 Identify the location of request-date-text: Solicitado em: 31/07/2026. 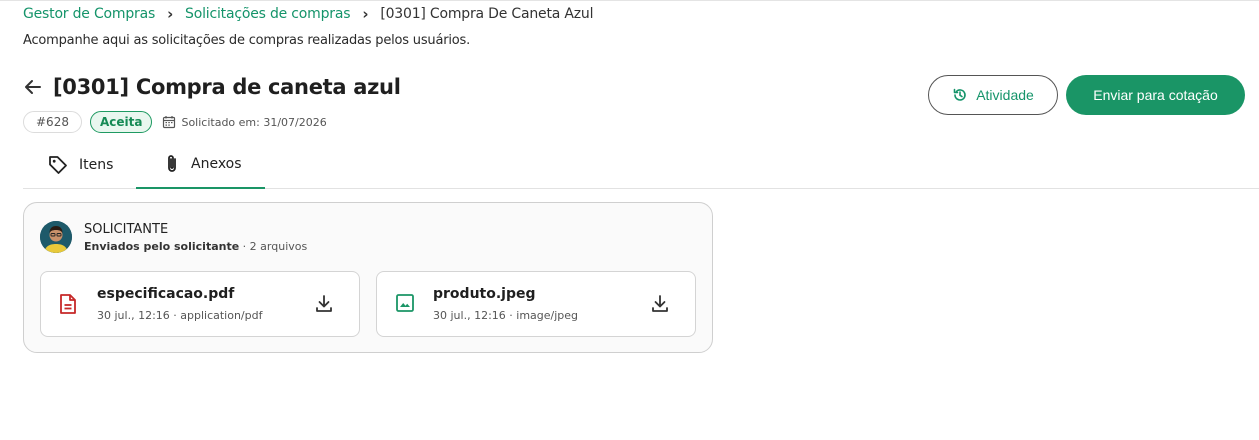
(254, 122).